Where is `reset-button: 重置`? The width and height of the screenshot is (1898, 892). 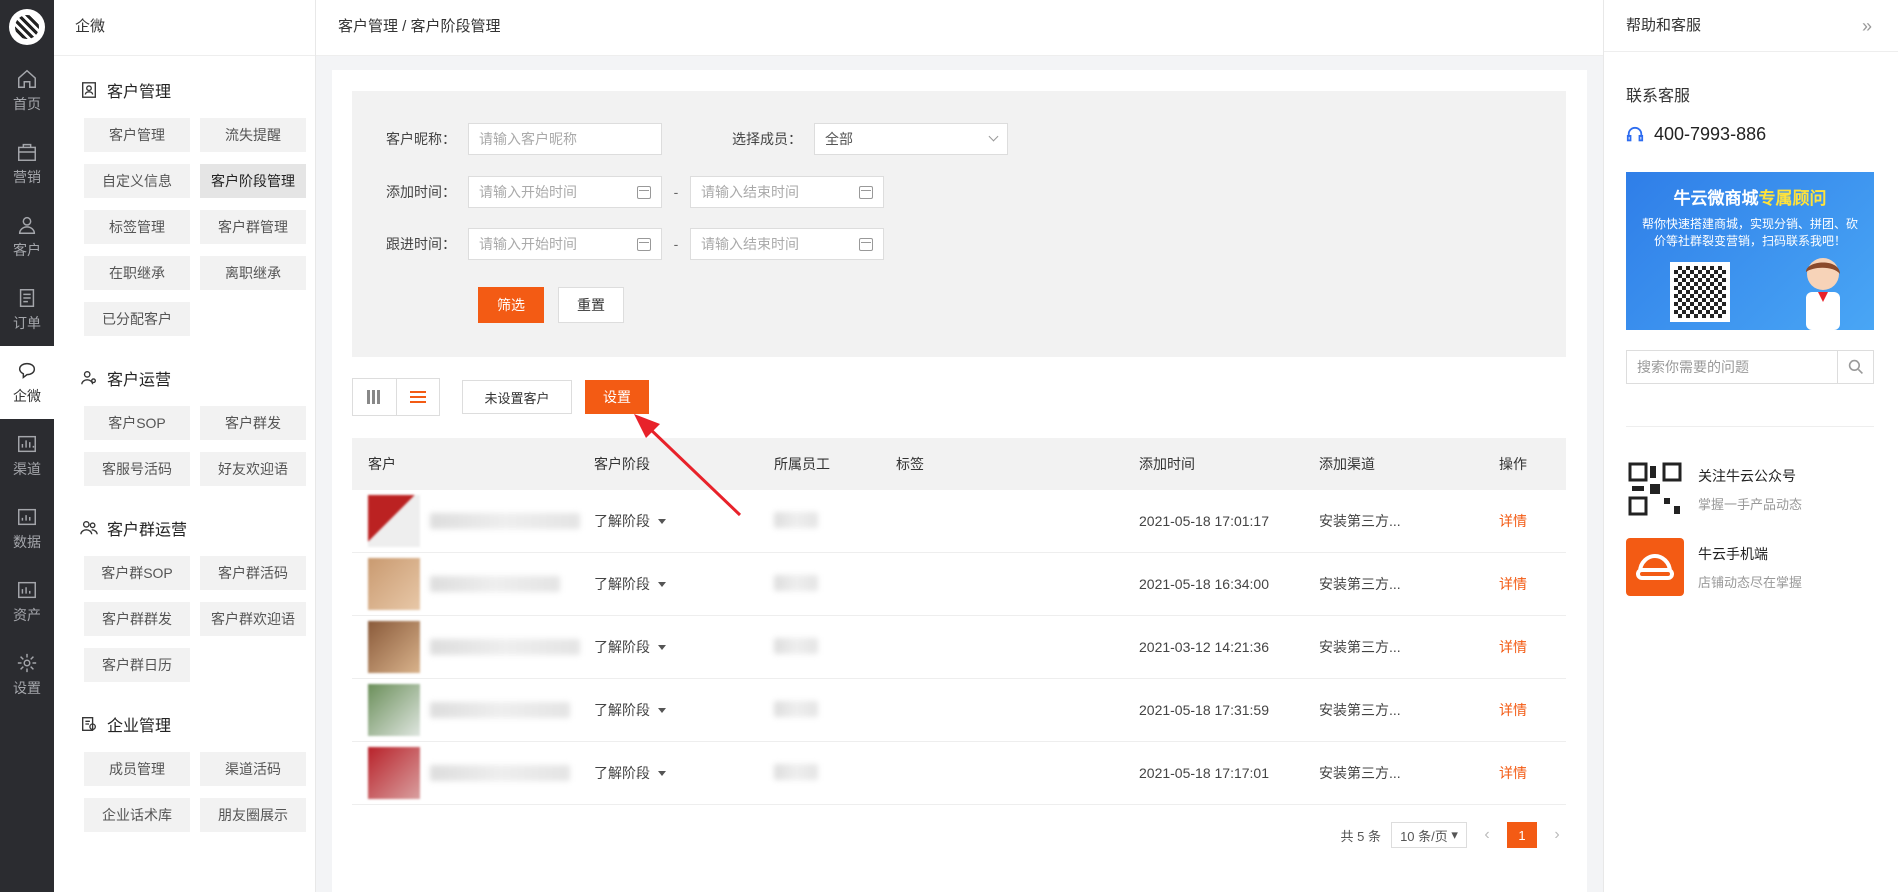 reset-button: 重置 is located at coordinates (591, 305).